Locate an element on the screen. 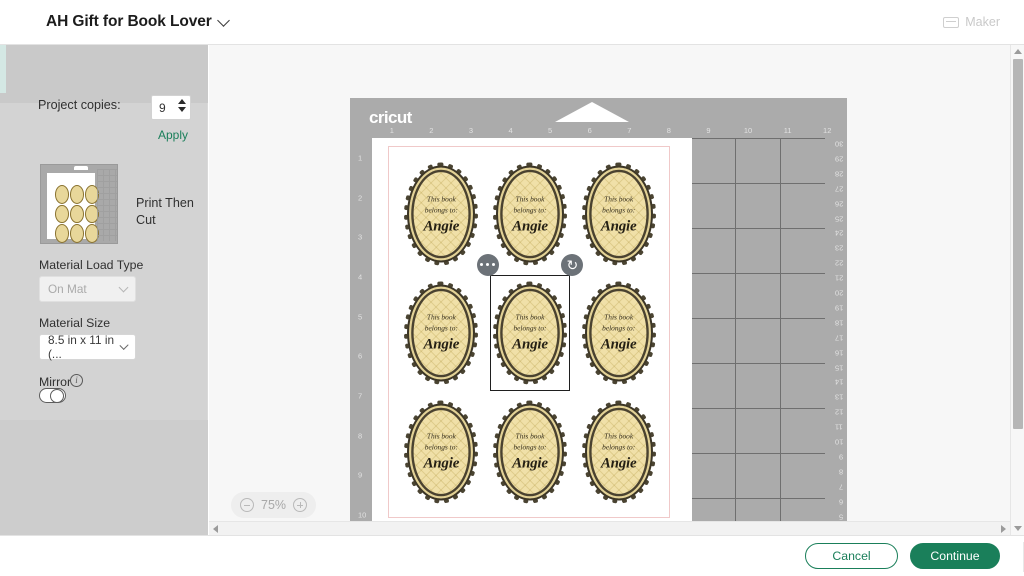 The width and height of the screenshot is (1024, 576). thumbnail-sheet is located at coordinates (73, 208).